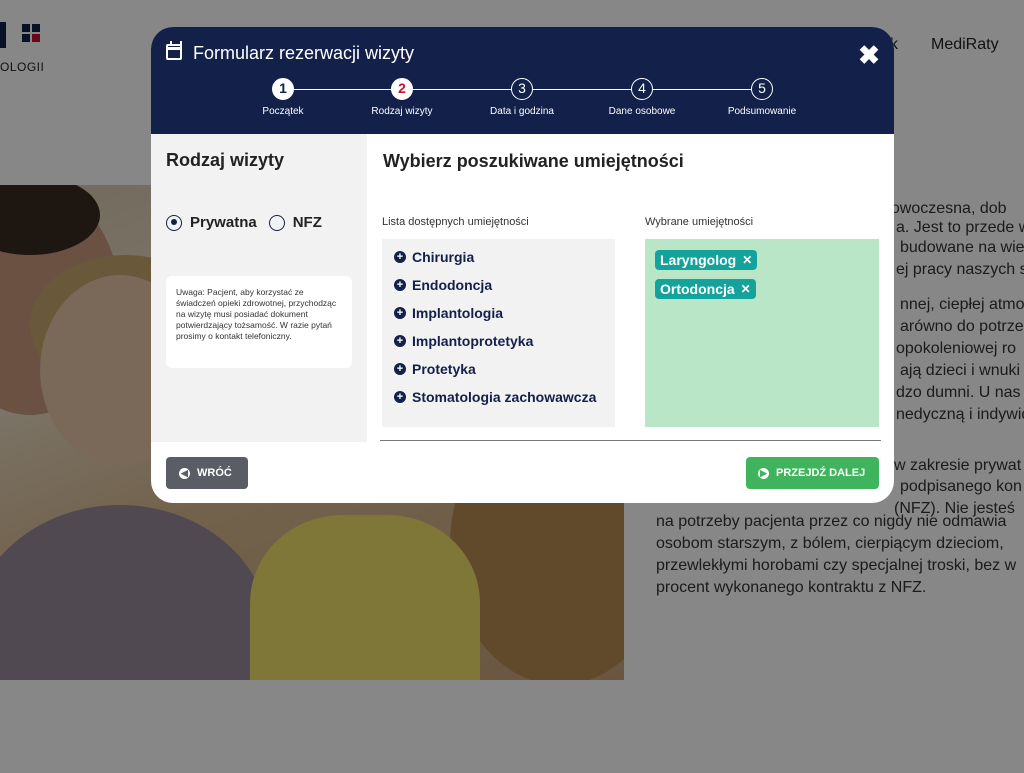 The image size is (1024, 773). I want to click on next-button-label: PRZEJDŹ DALEJ, so click(821, 473).